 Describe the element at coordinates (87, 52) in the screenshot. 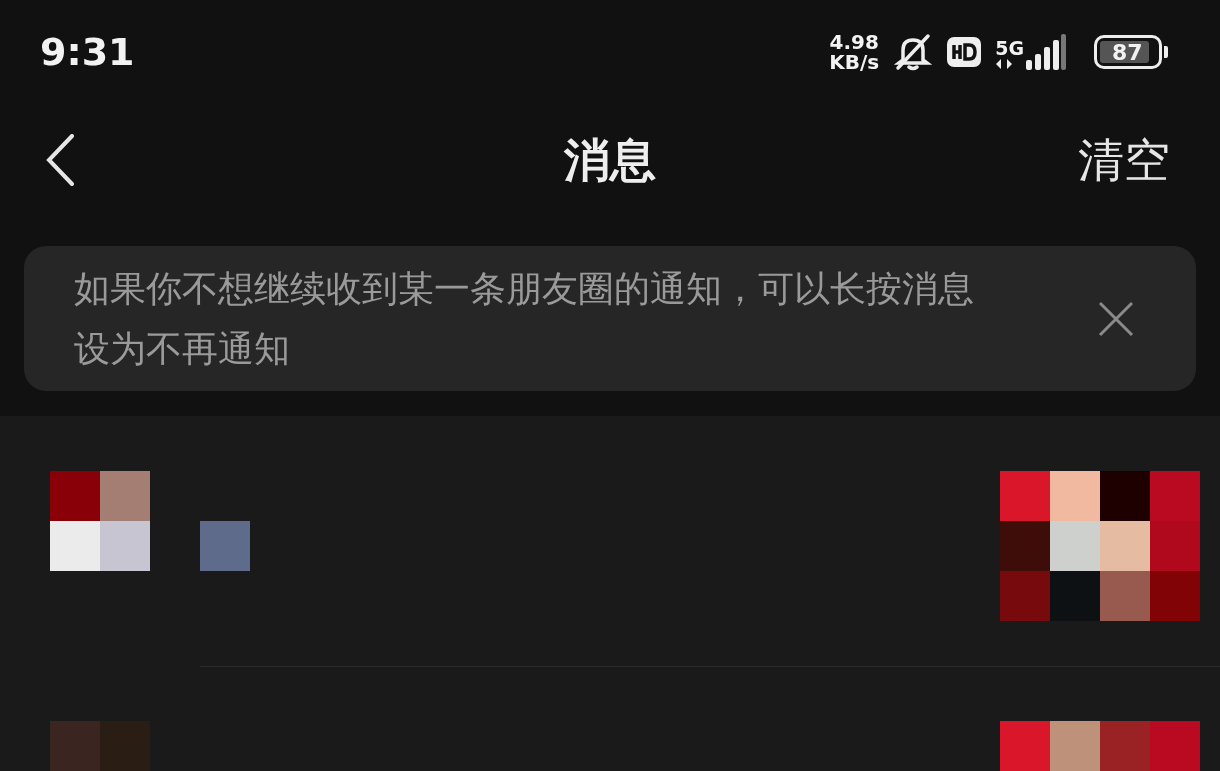

I see `clock-time: 9:31` at that location.